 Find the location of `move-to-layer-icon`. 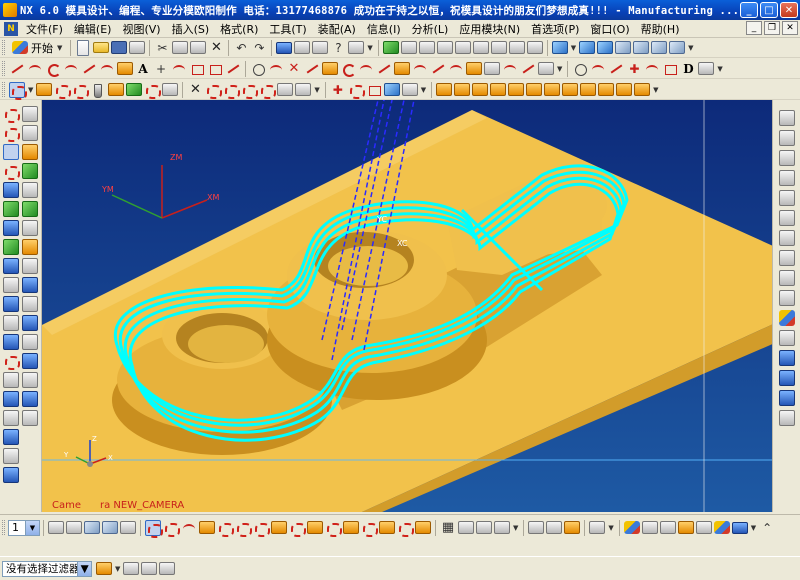

move-to-layer-icon is located at coordinates (92, 527).